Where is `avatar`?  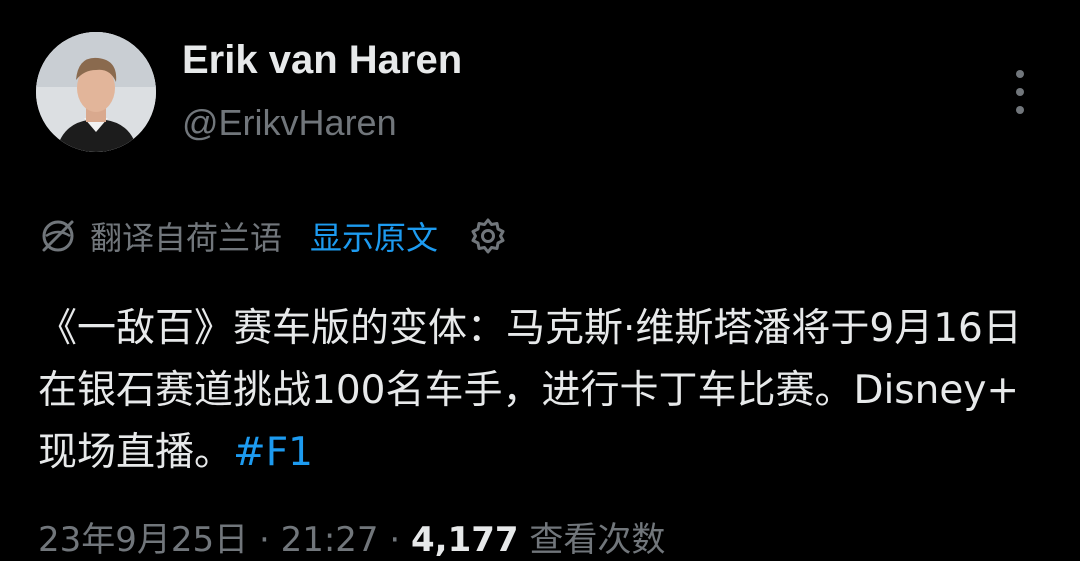
avatar is located at coordinates (96, 92).